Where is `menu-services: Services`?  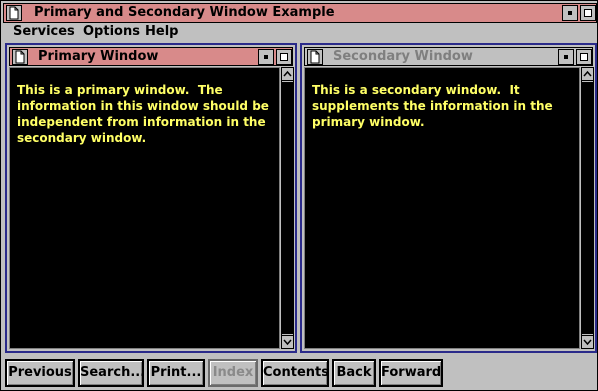
menu-services: Services is located at coordinates (44, 31).